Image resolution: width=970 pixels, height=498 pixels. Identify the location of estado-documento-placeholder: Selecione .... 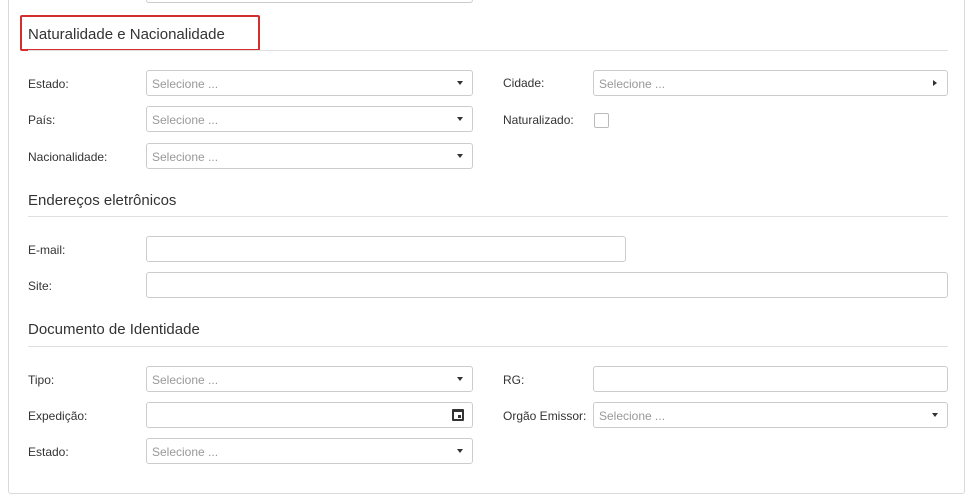
(185, 452).